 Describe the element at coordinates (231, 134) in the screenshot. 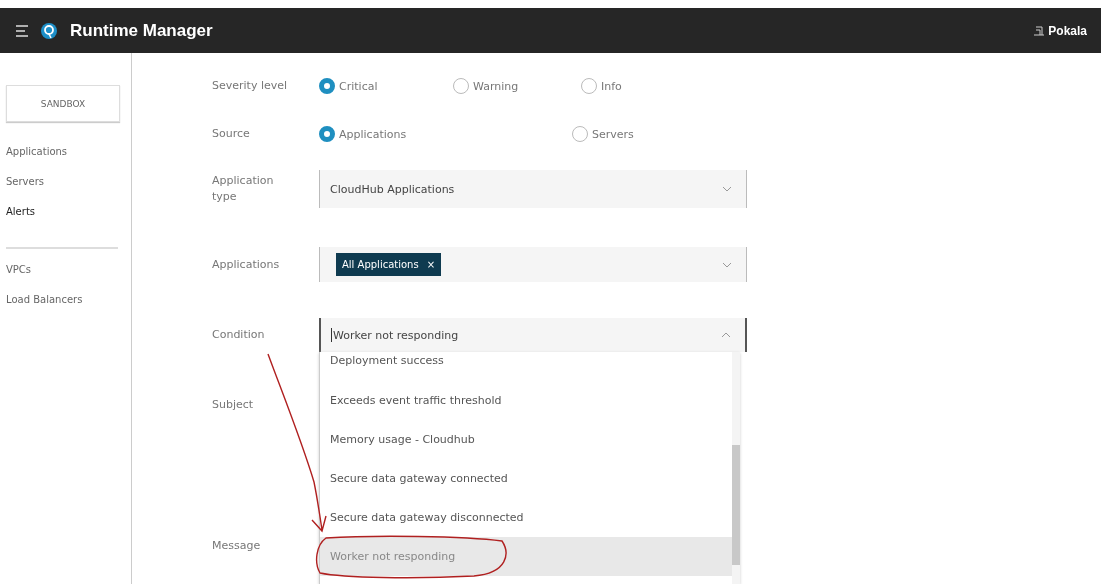

I see `field-label: Source` at that location.